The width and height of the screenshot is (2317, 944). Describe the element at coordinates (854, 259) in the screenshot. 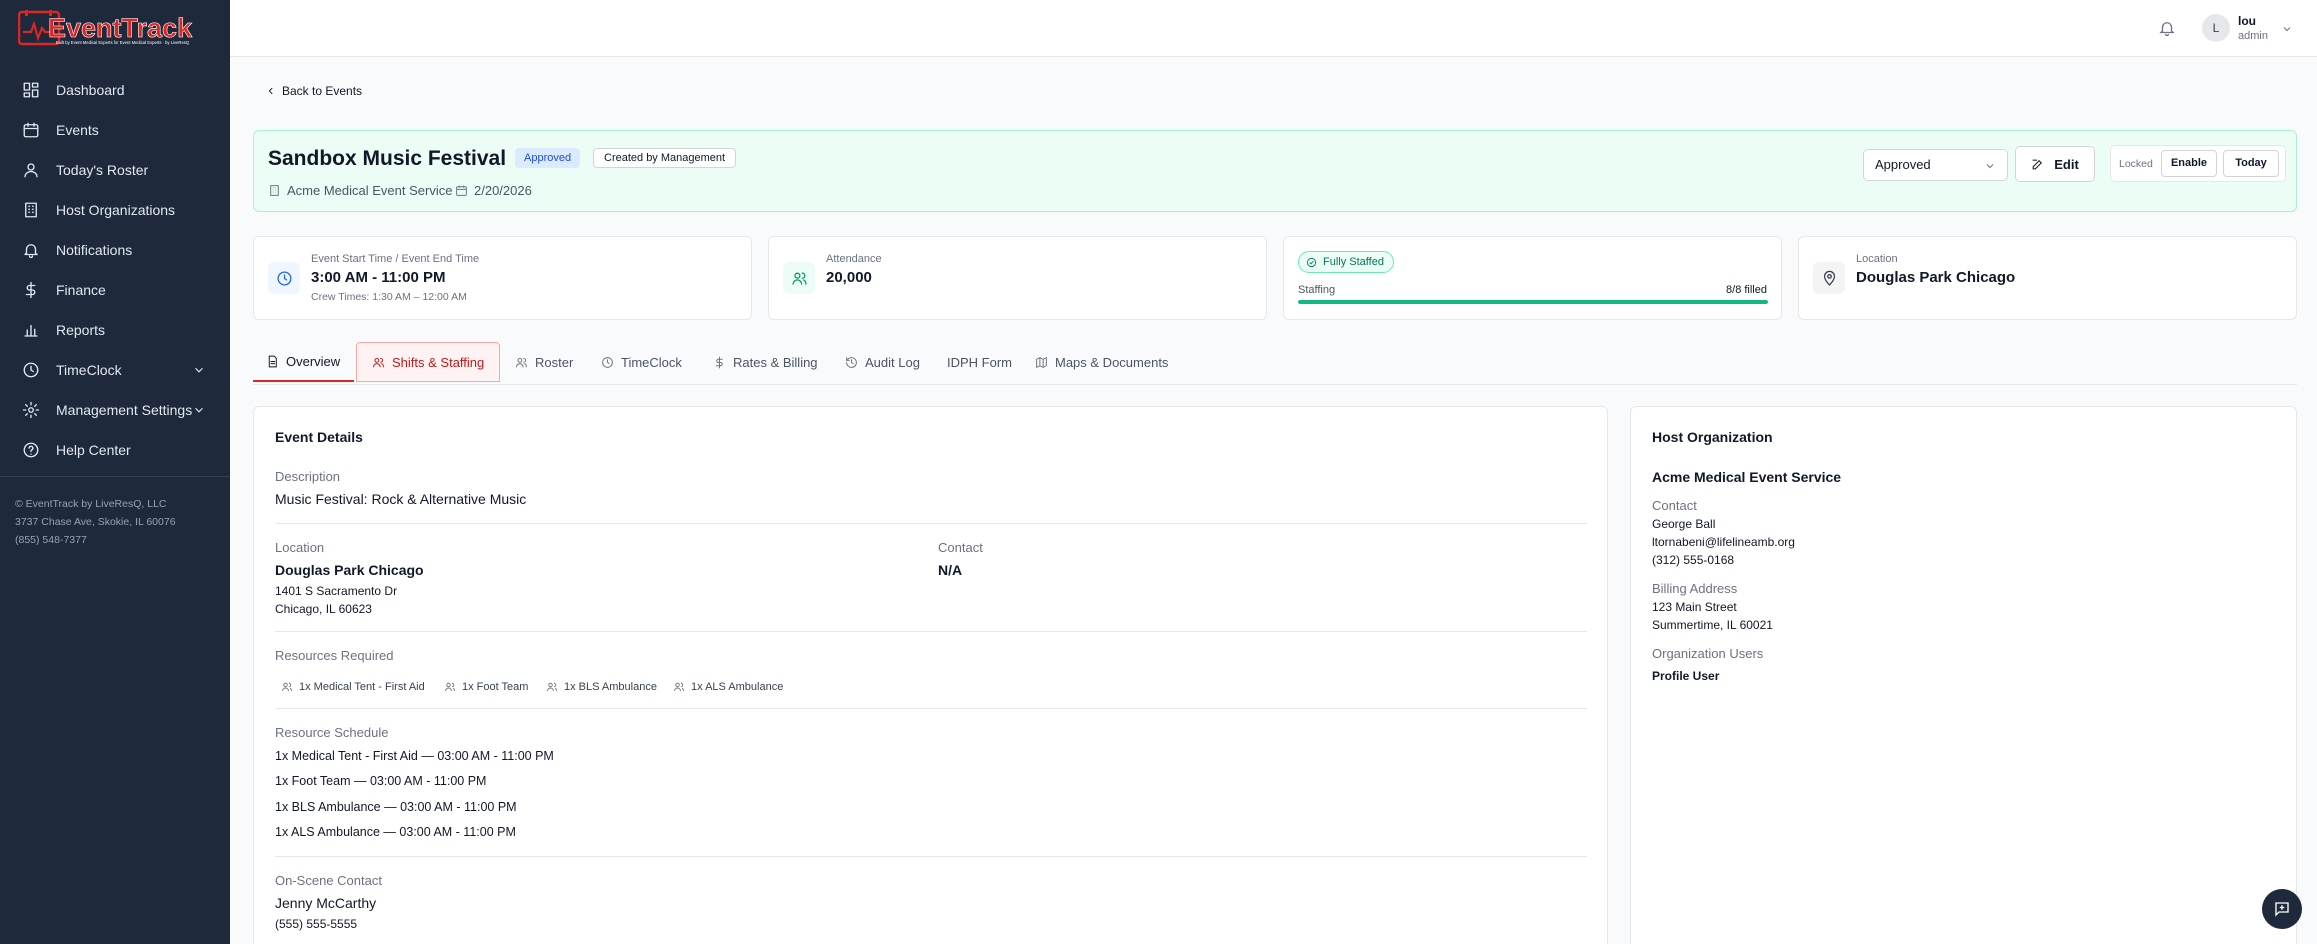

I see `attendance-label: Attendance` at that location.